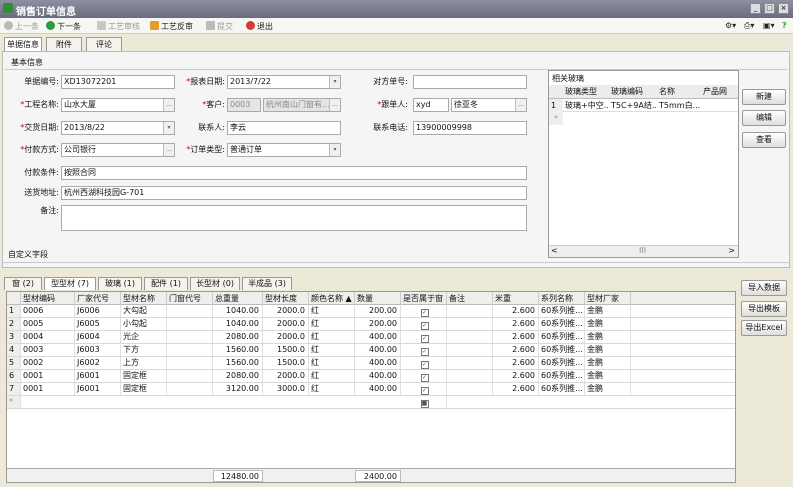  I want to click on tab-doc-info: 单据信息, so click(23, 44).